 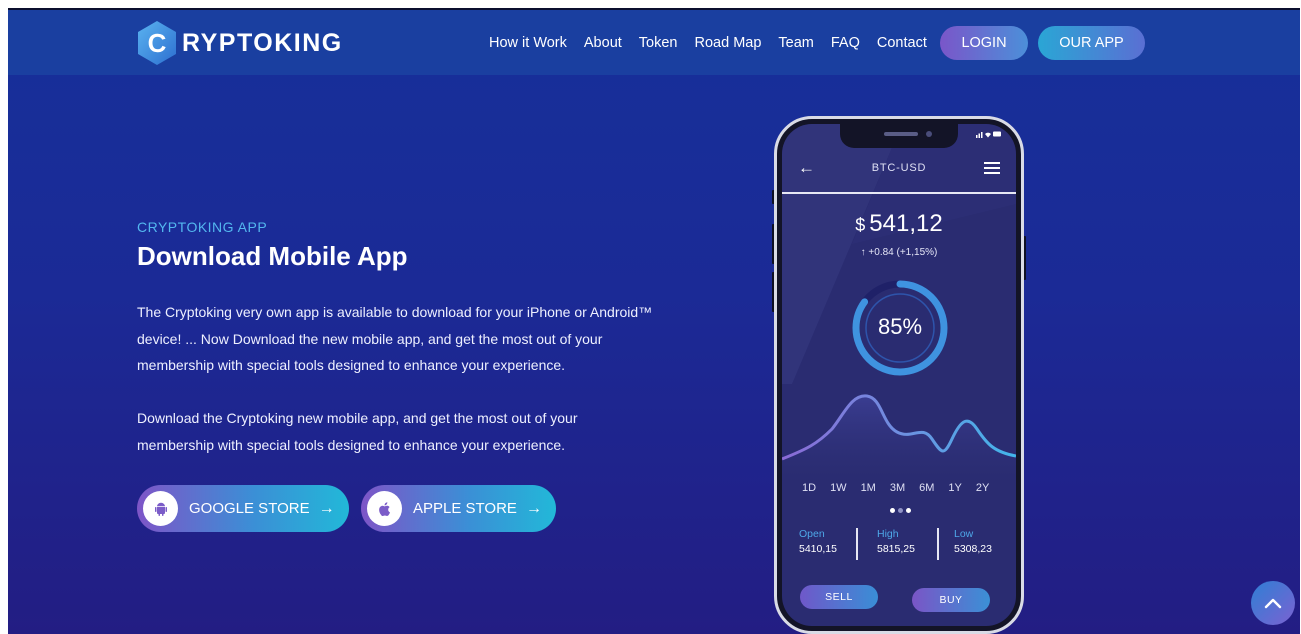 I want to click on stat-high-value: 5815,25, so click(x=896, y=549).